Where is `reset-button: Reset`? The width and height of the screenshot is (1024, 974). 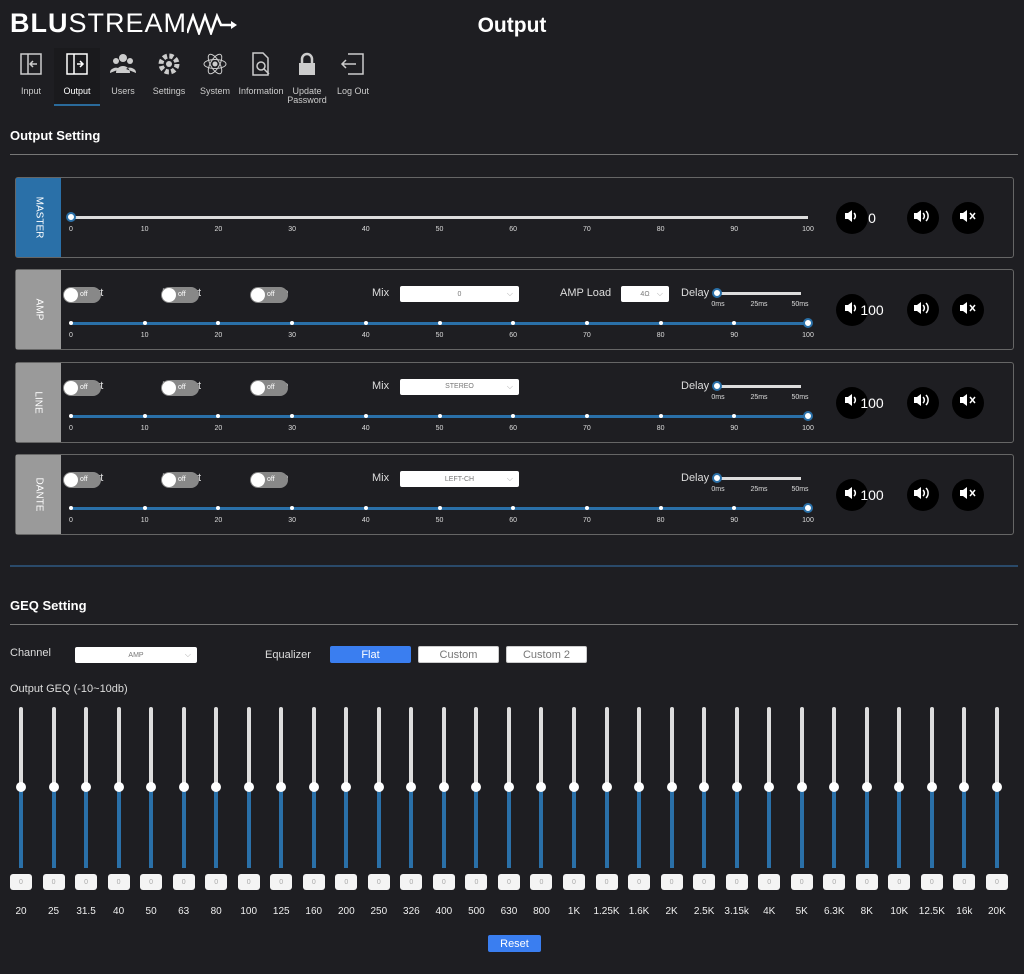 reset-button: Reset is located at coordinates (514, 943).